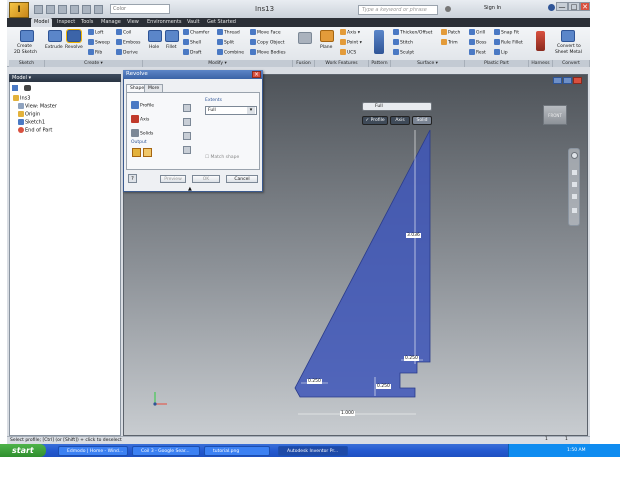 This screenshot has width=620, height=496. Describe the element at coordinates (450, 33) in the screenshot. I see `patch-button: Patch` at that location.